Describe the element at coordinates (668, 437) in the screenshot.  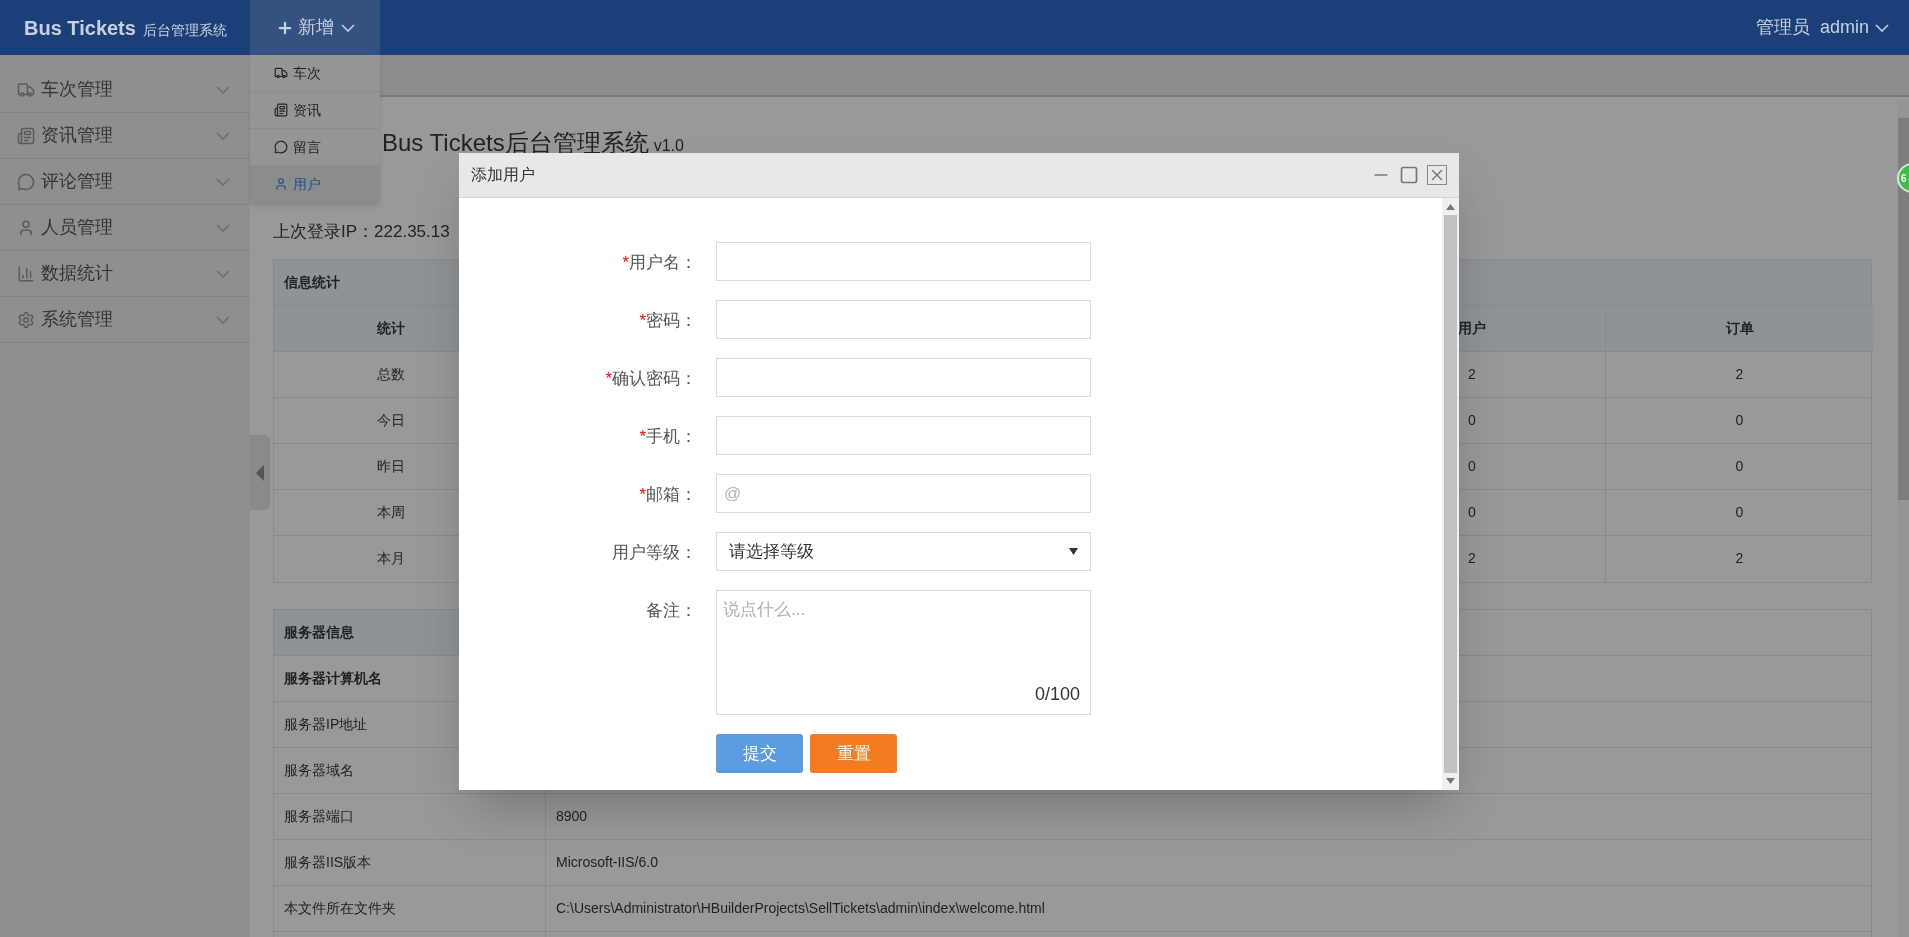
I see `field-label: *手机：` at that location.